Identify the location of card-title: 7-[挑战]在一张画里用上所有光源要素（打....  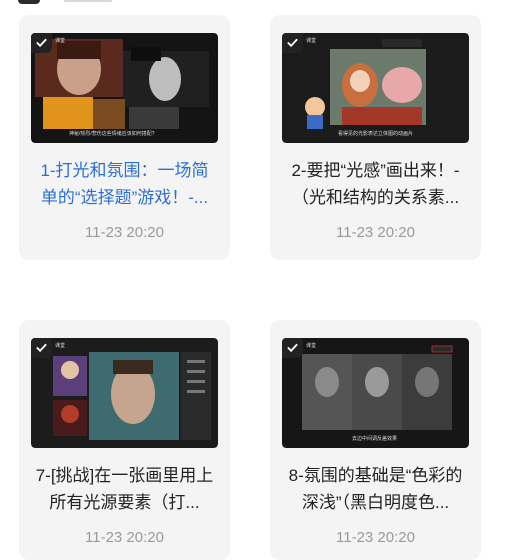
(124, 489).